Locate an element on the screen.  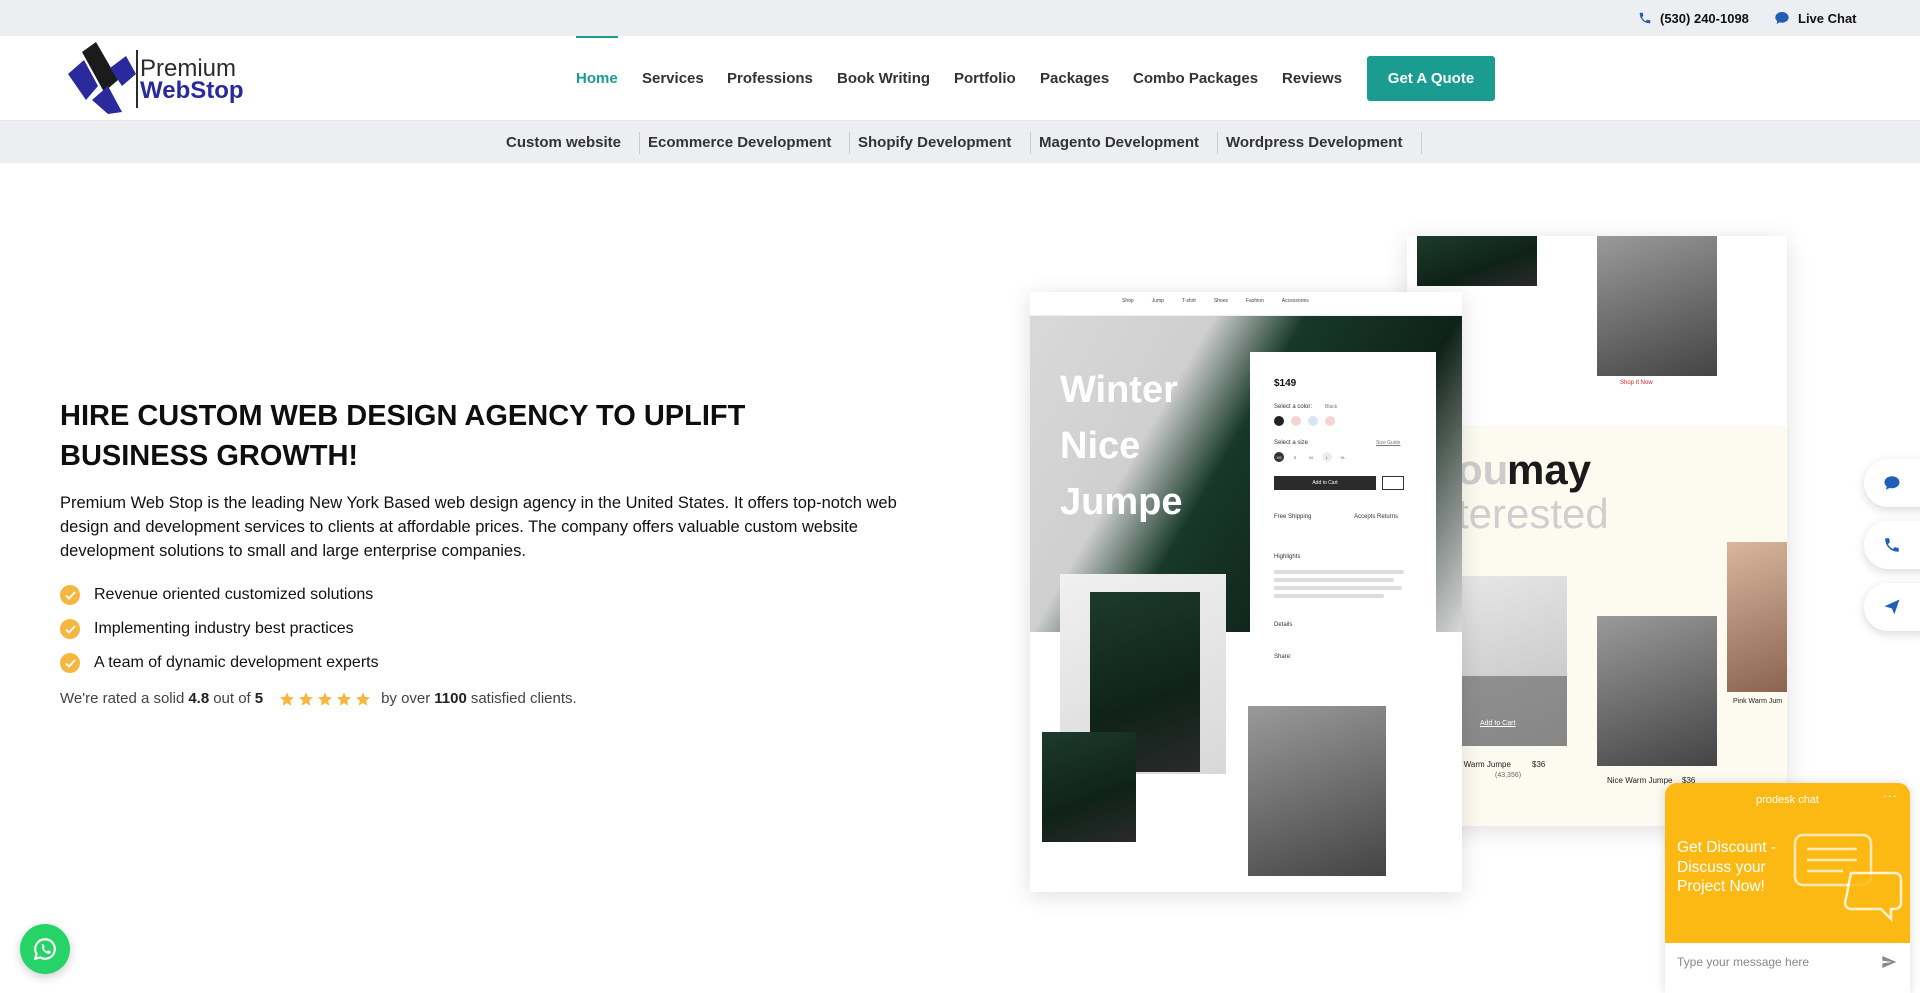
paper-plane-icon is located at coordinates (1892, 607).